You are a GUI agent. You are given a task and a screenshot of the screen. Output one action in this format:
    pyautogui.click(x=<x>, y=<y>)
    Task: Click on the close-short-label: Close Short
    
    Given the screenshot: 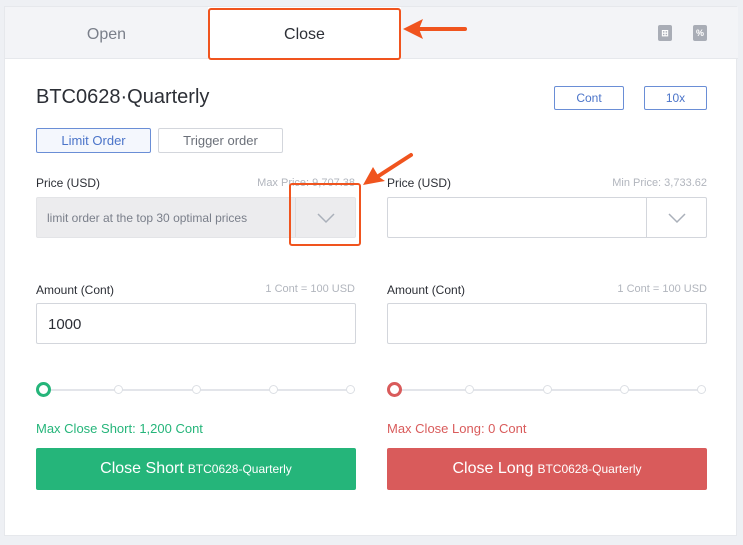 What is the action you would take?
    pyautogui.click(x=142, y=468)
    